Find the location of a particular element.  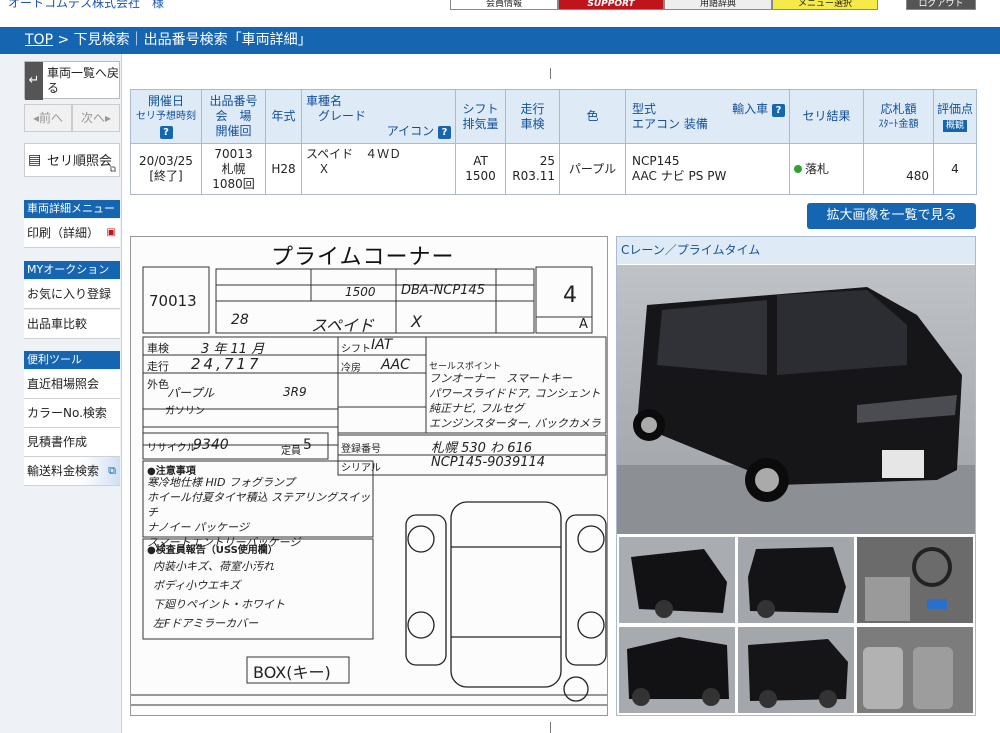

cell-result: 落札 is located at coordinates (826, 169).